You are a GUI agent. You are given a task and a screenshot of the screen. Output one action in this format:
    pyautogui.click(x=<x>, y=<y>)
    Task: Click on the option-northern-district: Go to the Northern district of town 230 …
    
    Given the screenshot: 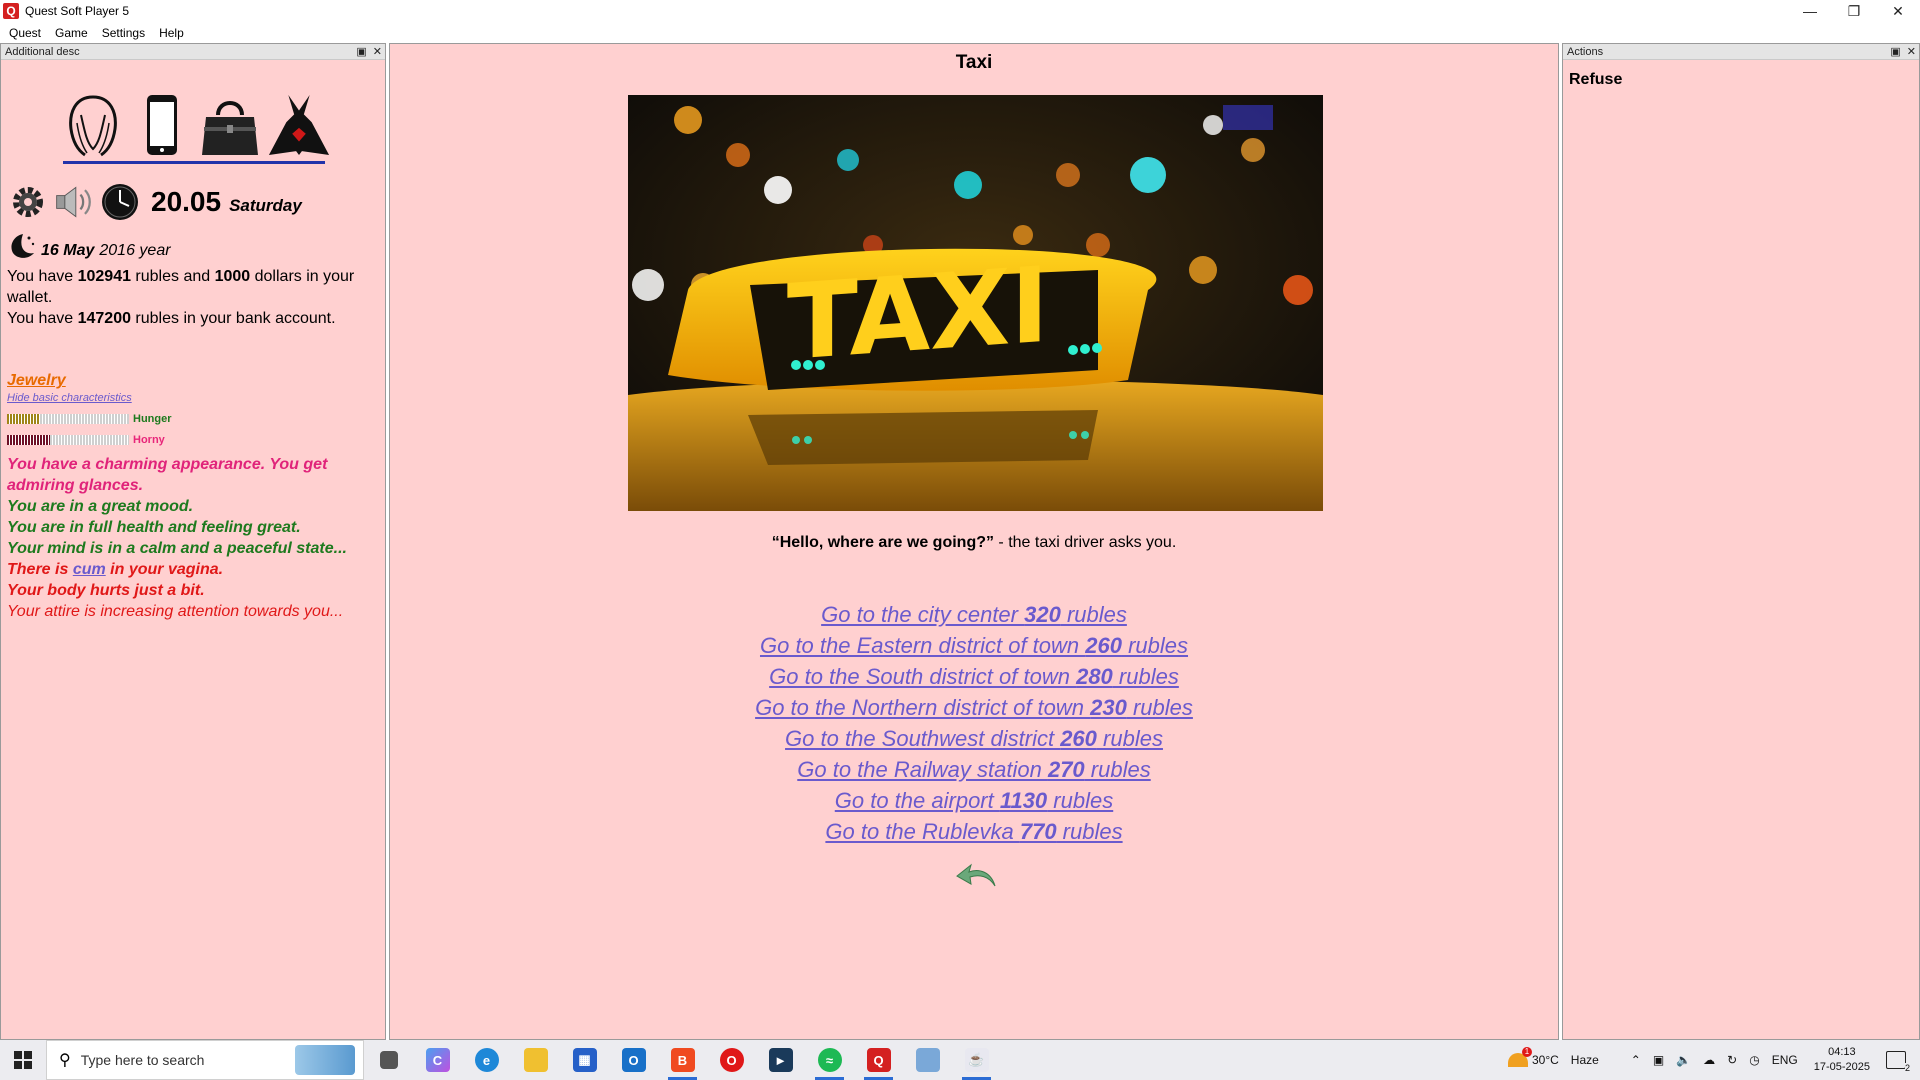 What is the action you would take?
    pyautogui.click(x=974, y=707)
    